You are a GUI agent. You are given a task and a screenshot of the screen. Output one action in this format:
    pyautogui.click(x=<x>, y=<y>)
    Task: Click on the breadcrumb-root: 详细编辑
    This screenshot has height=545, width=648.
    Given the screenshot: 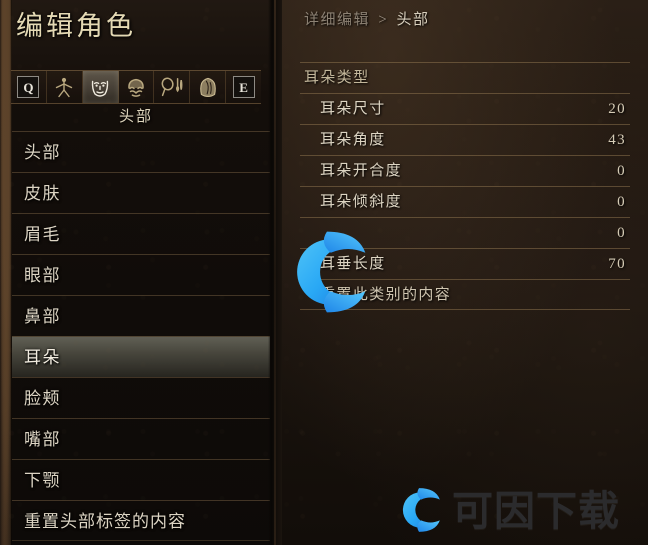 What is the action you would take?
    pyautogui.click(x=337, y=20)
    